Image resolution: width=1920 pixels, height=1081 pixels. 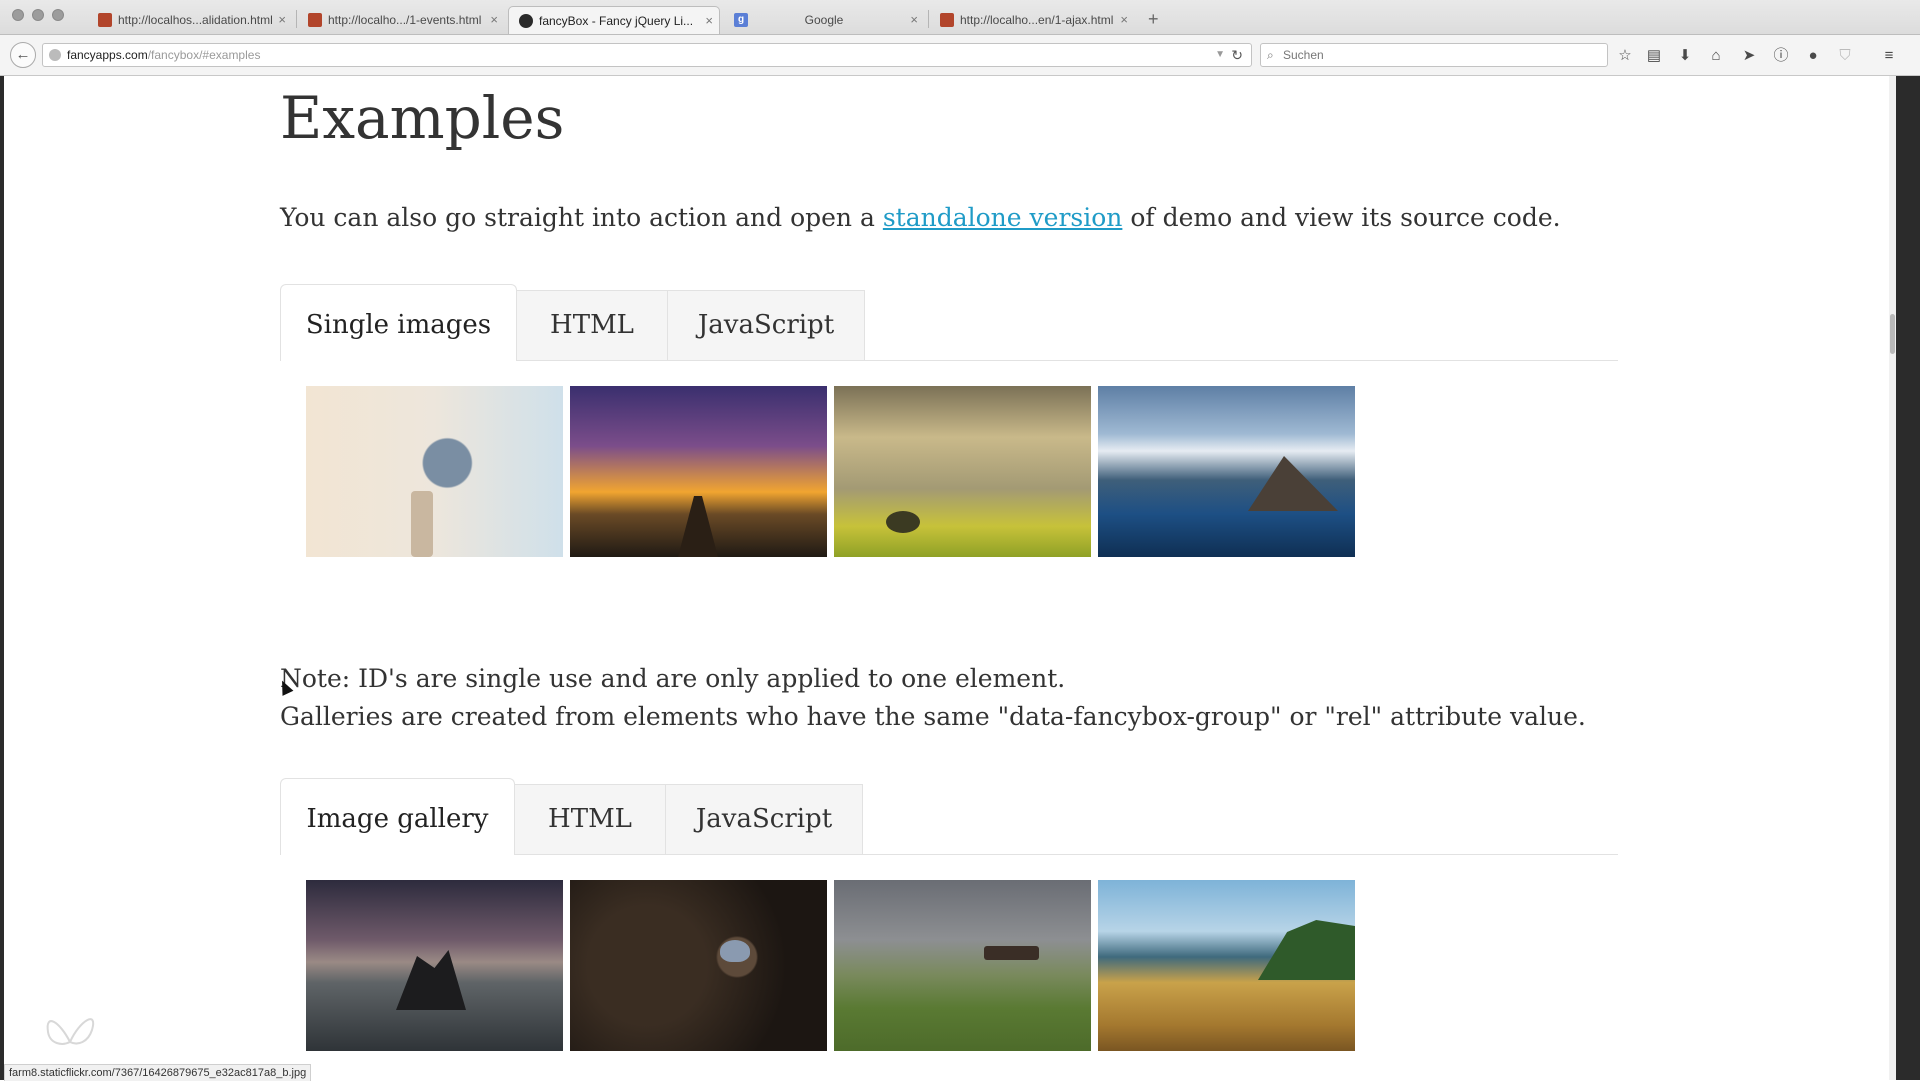 What do you see at coordinates (949, 322) in the screenshot?
I see `example-tabs: Single images HTML JavaScript` at bounding box center [949, 322].